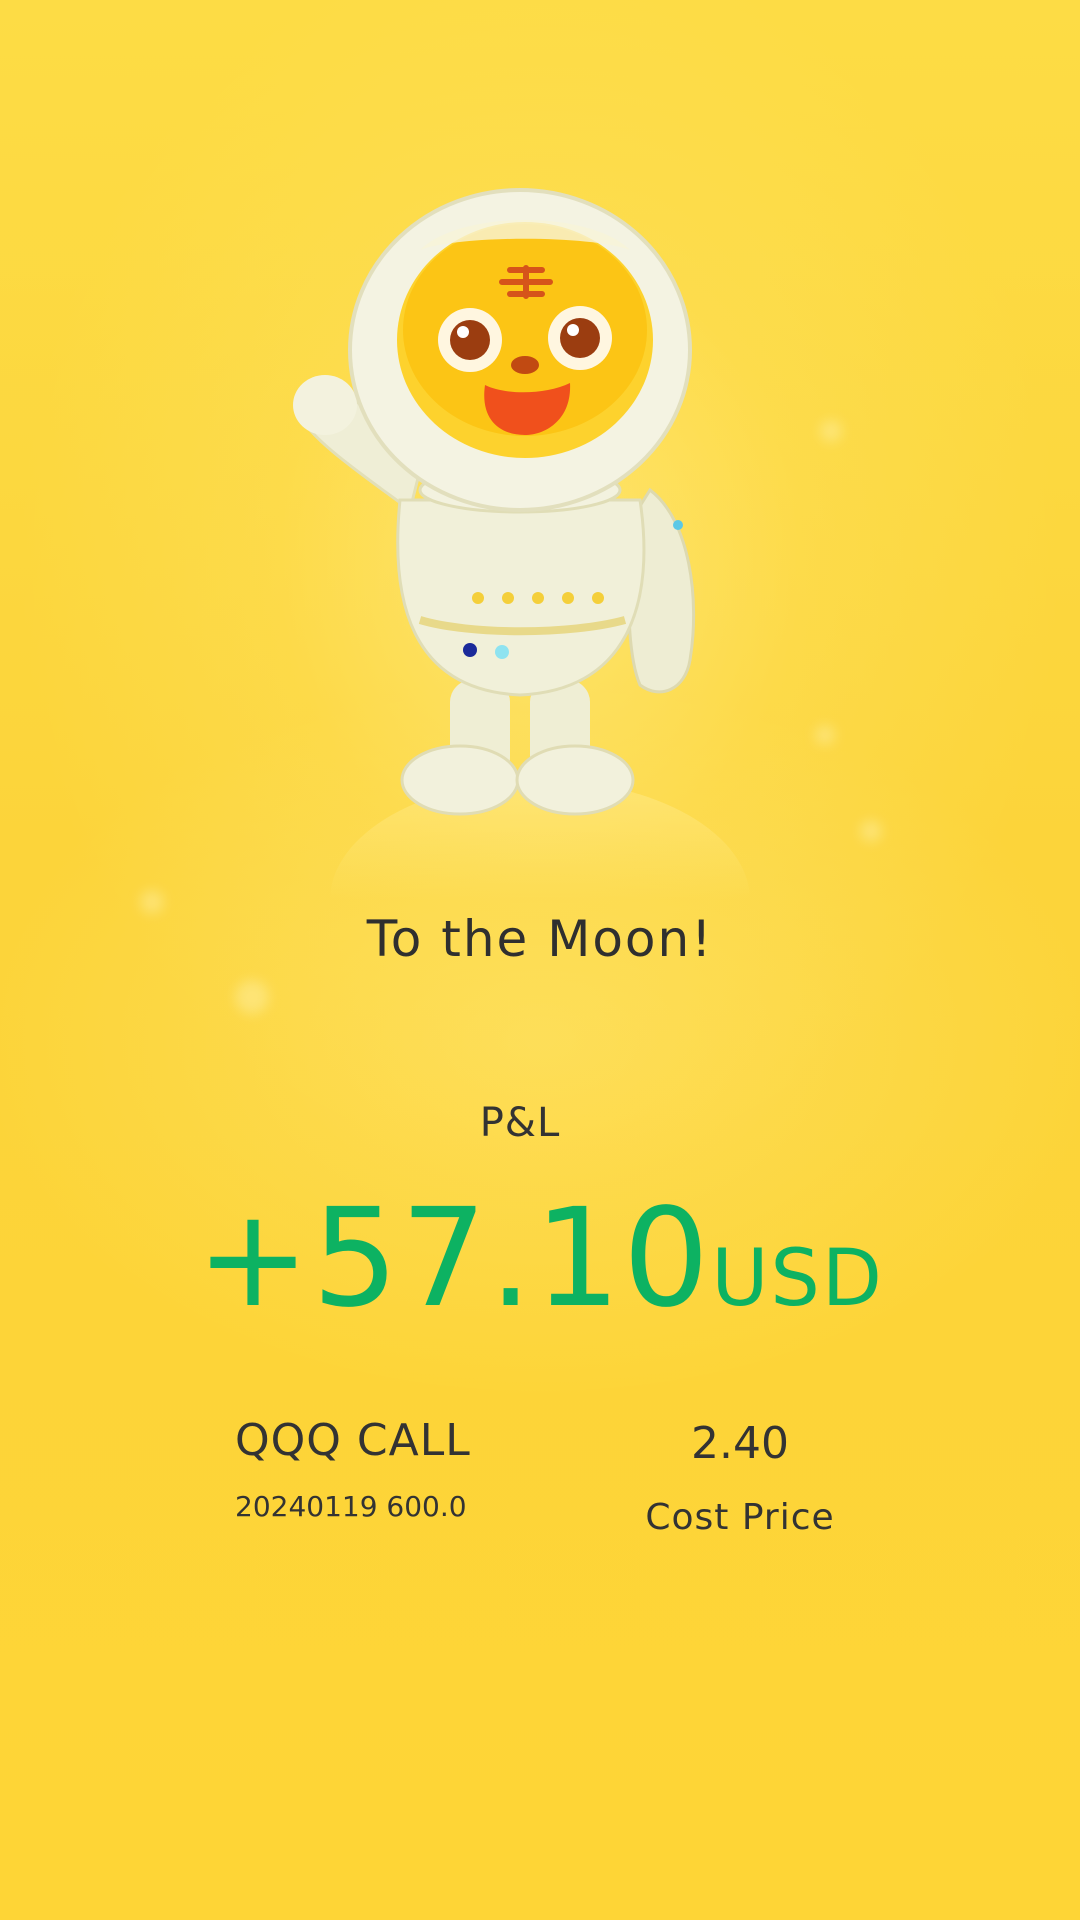 Image resolution: width=1080 pixels, height=1920 pixels. Describe the element at coordinates (540, 939) in the screenshot. I see `headline: To the Moon!` at that location.